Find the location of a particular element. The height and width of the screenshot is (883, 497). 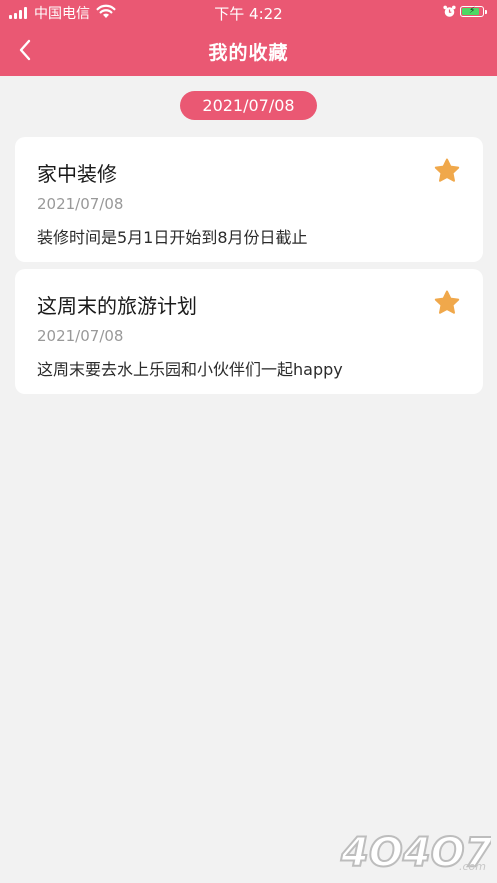

favorite-card: 家中装修 2021/07/08 装修时间是5月1日开始到8月份日截止 is located at coordinates (249, 199).